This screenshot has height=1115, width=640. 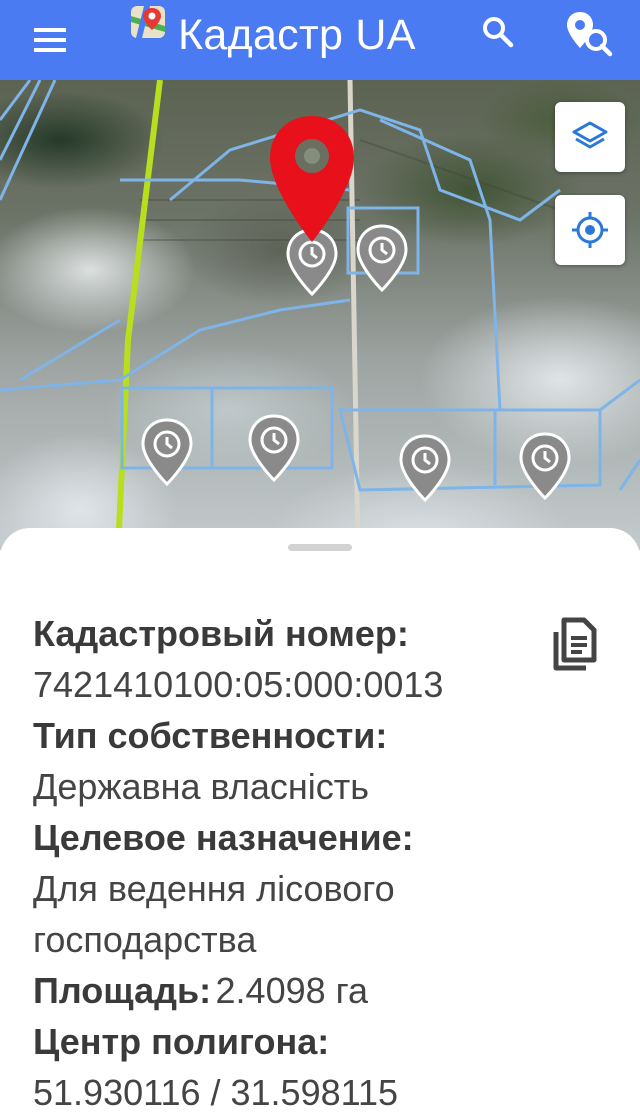 I want to click on my-location-button, so click(x=590, y=230).